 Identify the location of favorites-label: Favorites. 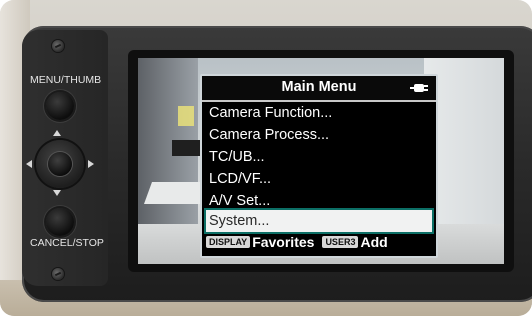
(283, 242).